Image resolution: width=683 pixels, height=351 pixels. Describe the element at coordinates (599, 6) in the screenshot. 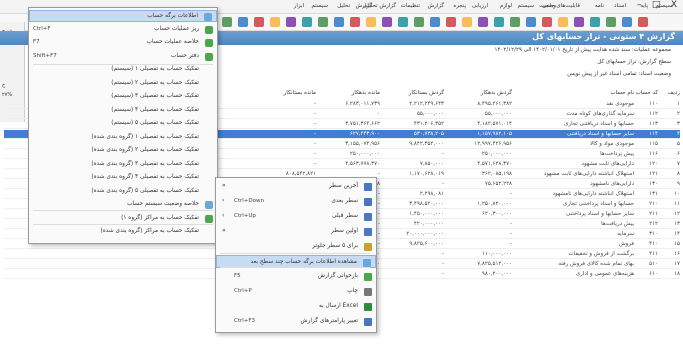

I see `menubar-item: نامه` at that location.